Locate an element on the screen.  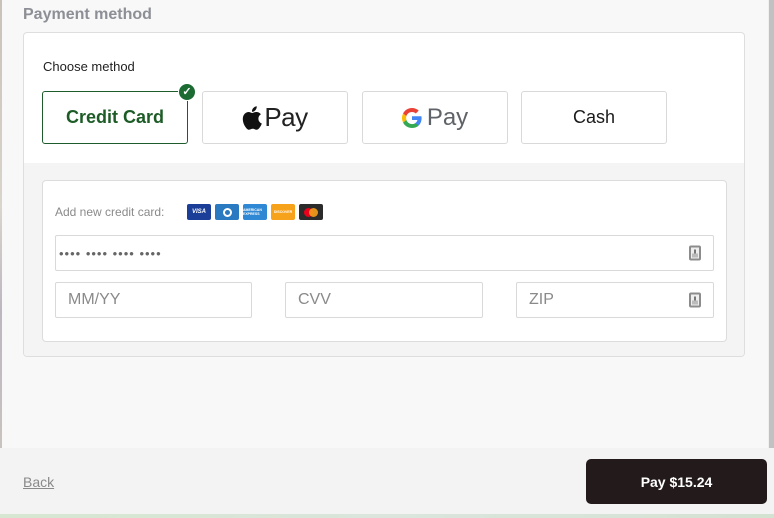
section-title: Payment method is located at coordinates (87, 14).